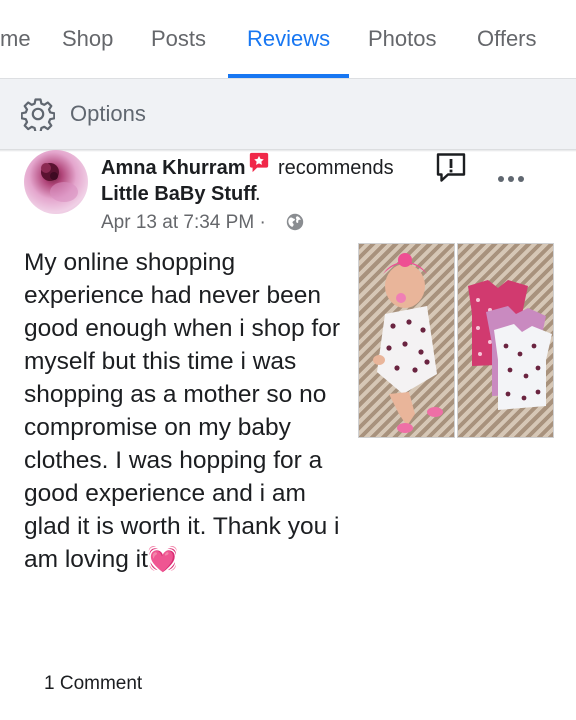 Image resolution: width=576 pixels, height=720 pixels. Describe the element at coordinates (288, 76) in the screenshot. I see `active-tab-indicator` at that location.